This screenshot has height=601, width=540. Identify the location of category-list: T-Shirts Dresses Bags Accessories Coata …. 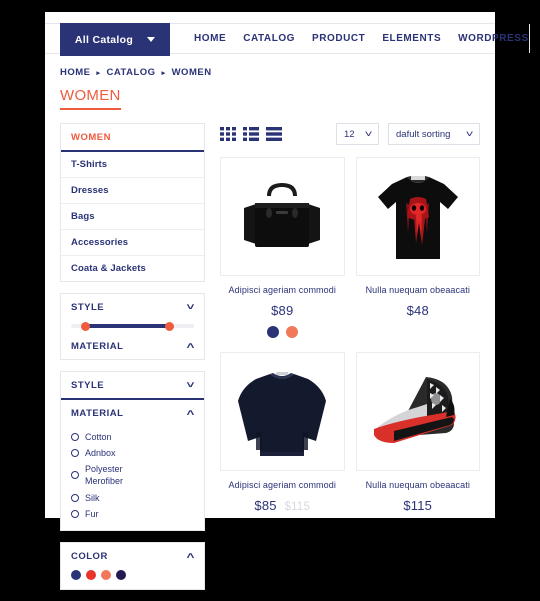
(132, 216).